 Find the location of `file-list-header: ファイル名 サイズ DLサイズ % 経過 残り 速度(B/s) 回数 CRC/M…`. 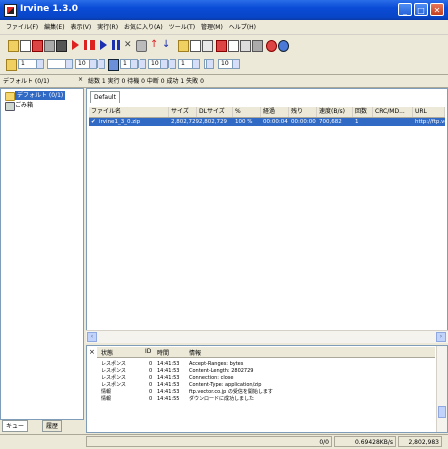

file-list-header: ファイル名 サイズ DLサイズ % 経過 残り 速度(B/s) 回数 CRC/M… is located at coordinates (267, 112).